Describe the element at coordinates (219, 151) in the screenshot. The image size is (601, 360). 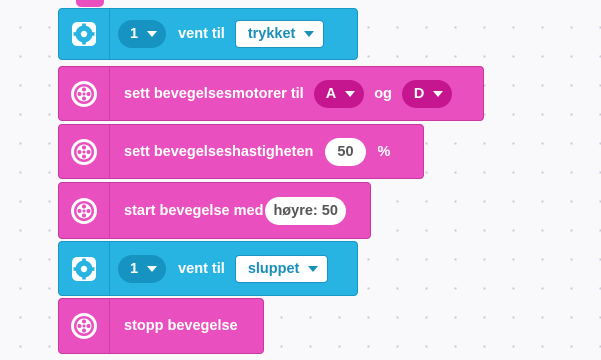
I see `block-text: sett bevegelseshastigheten` at that location.